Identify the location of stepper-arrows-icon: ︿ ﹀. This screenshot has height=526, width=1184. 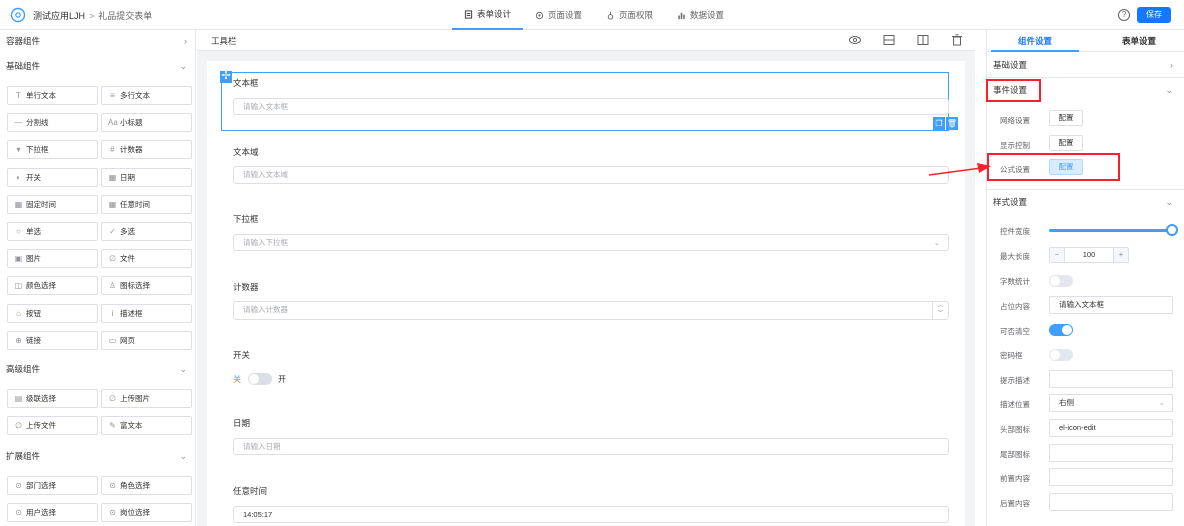
(940, 310).